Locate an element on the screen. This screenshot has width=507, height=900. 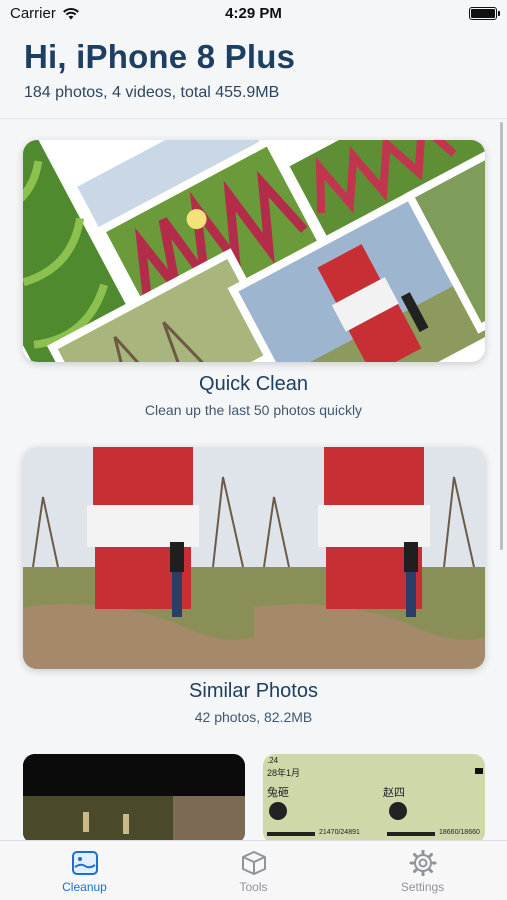
cube-icon is located at coordinates (253, 863).